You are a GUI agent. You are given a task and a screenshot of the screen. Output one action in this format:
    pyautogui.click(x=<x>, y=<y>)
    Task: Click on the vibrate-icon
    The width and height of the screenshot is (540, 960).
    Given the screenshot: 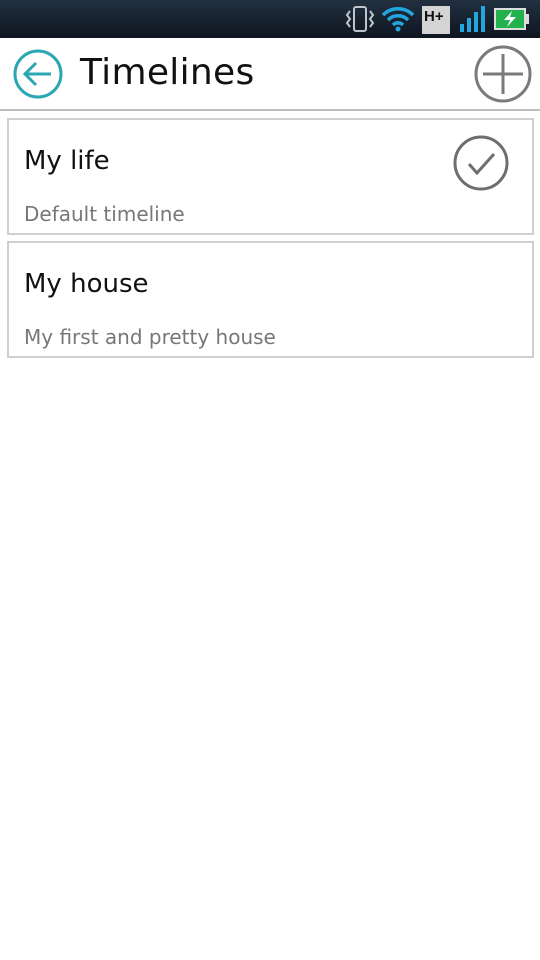 What is the action you would take?
    pyautogui.click(x=360, y=21)
    